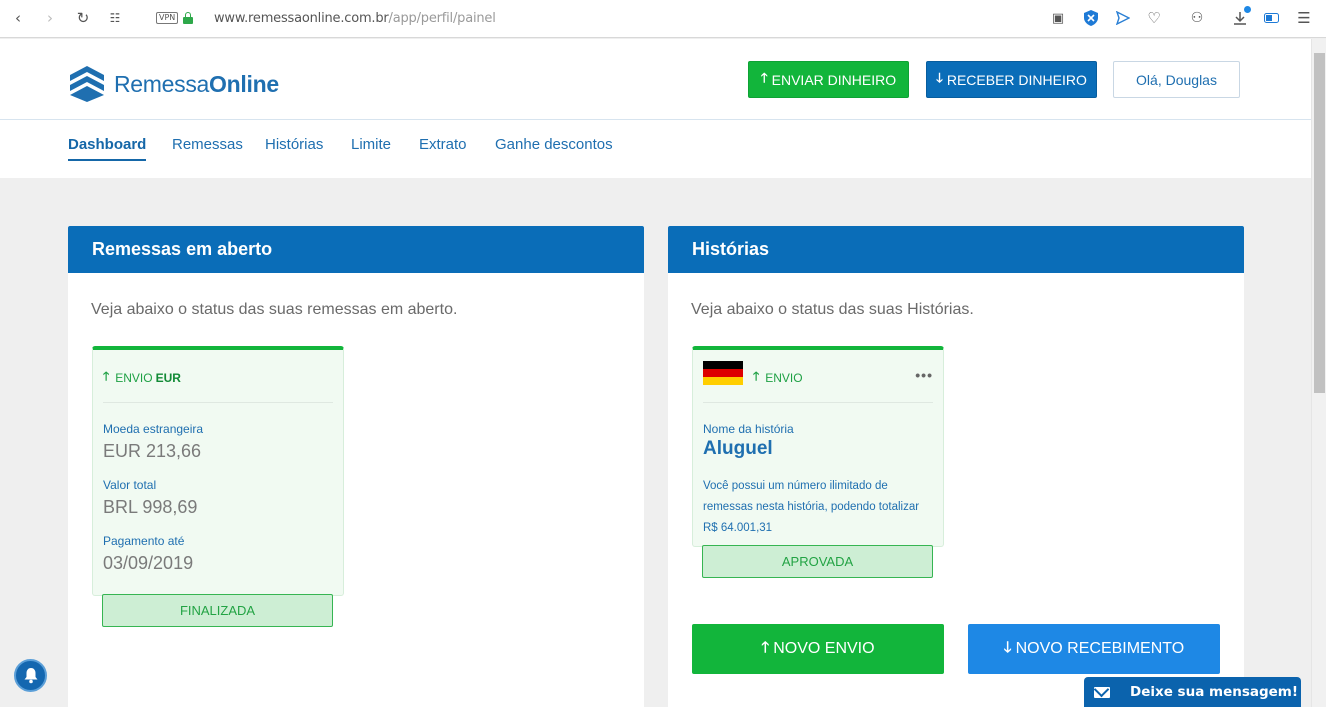  I want to click on remittance-type-label: ENVIO, so click(134, 377).